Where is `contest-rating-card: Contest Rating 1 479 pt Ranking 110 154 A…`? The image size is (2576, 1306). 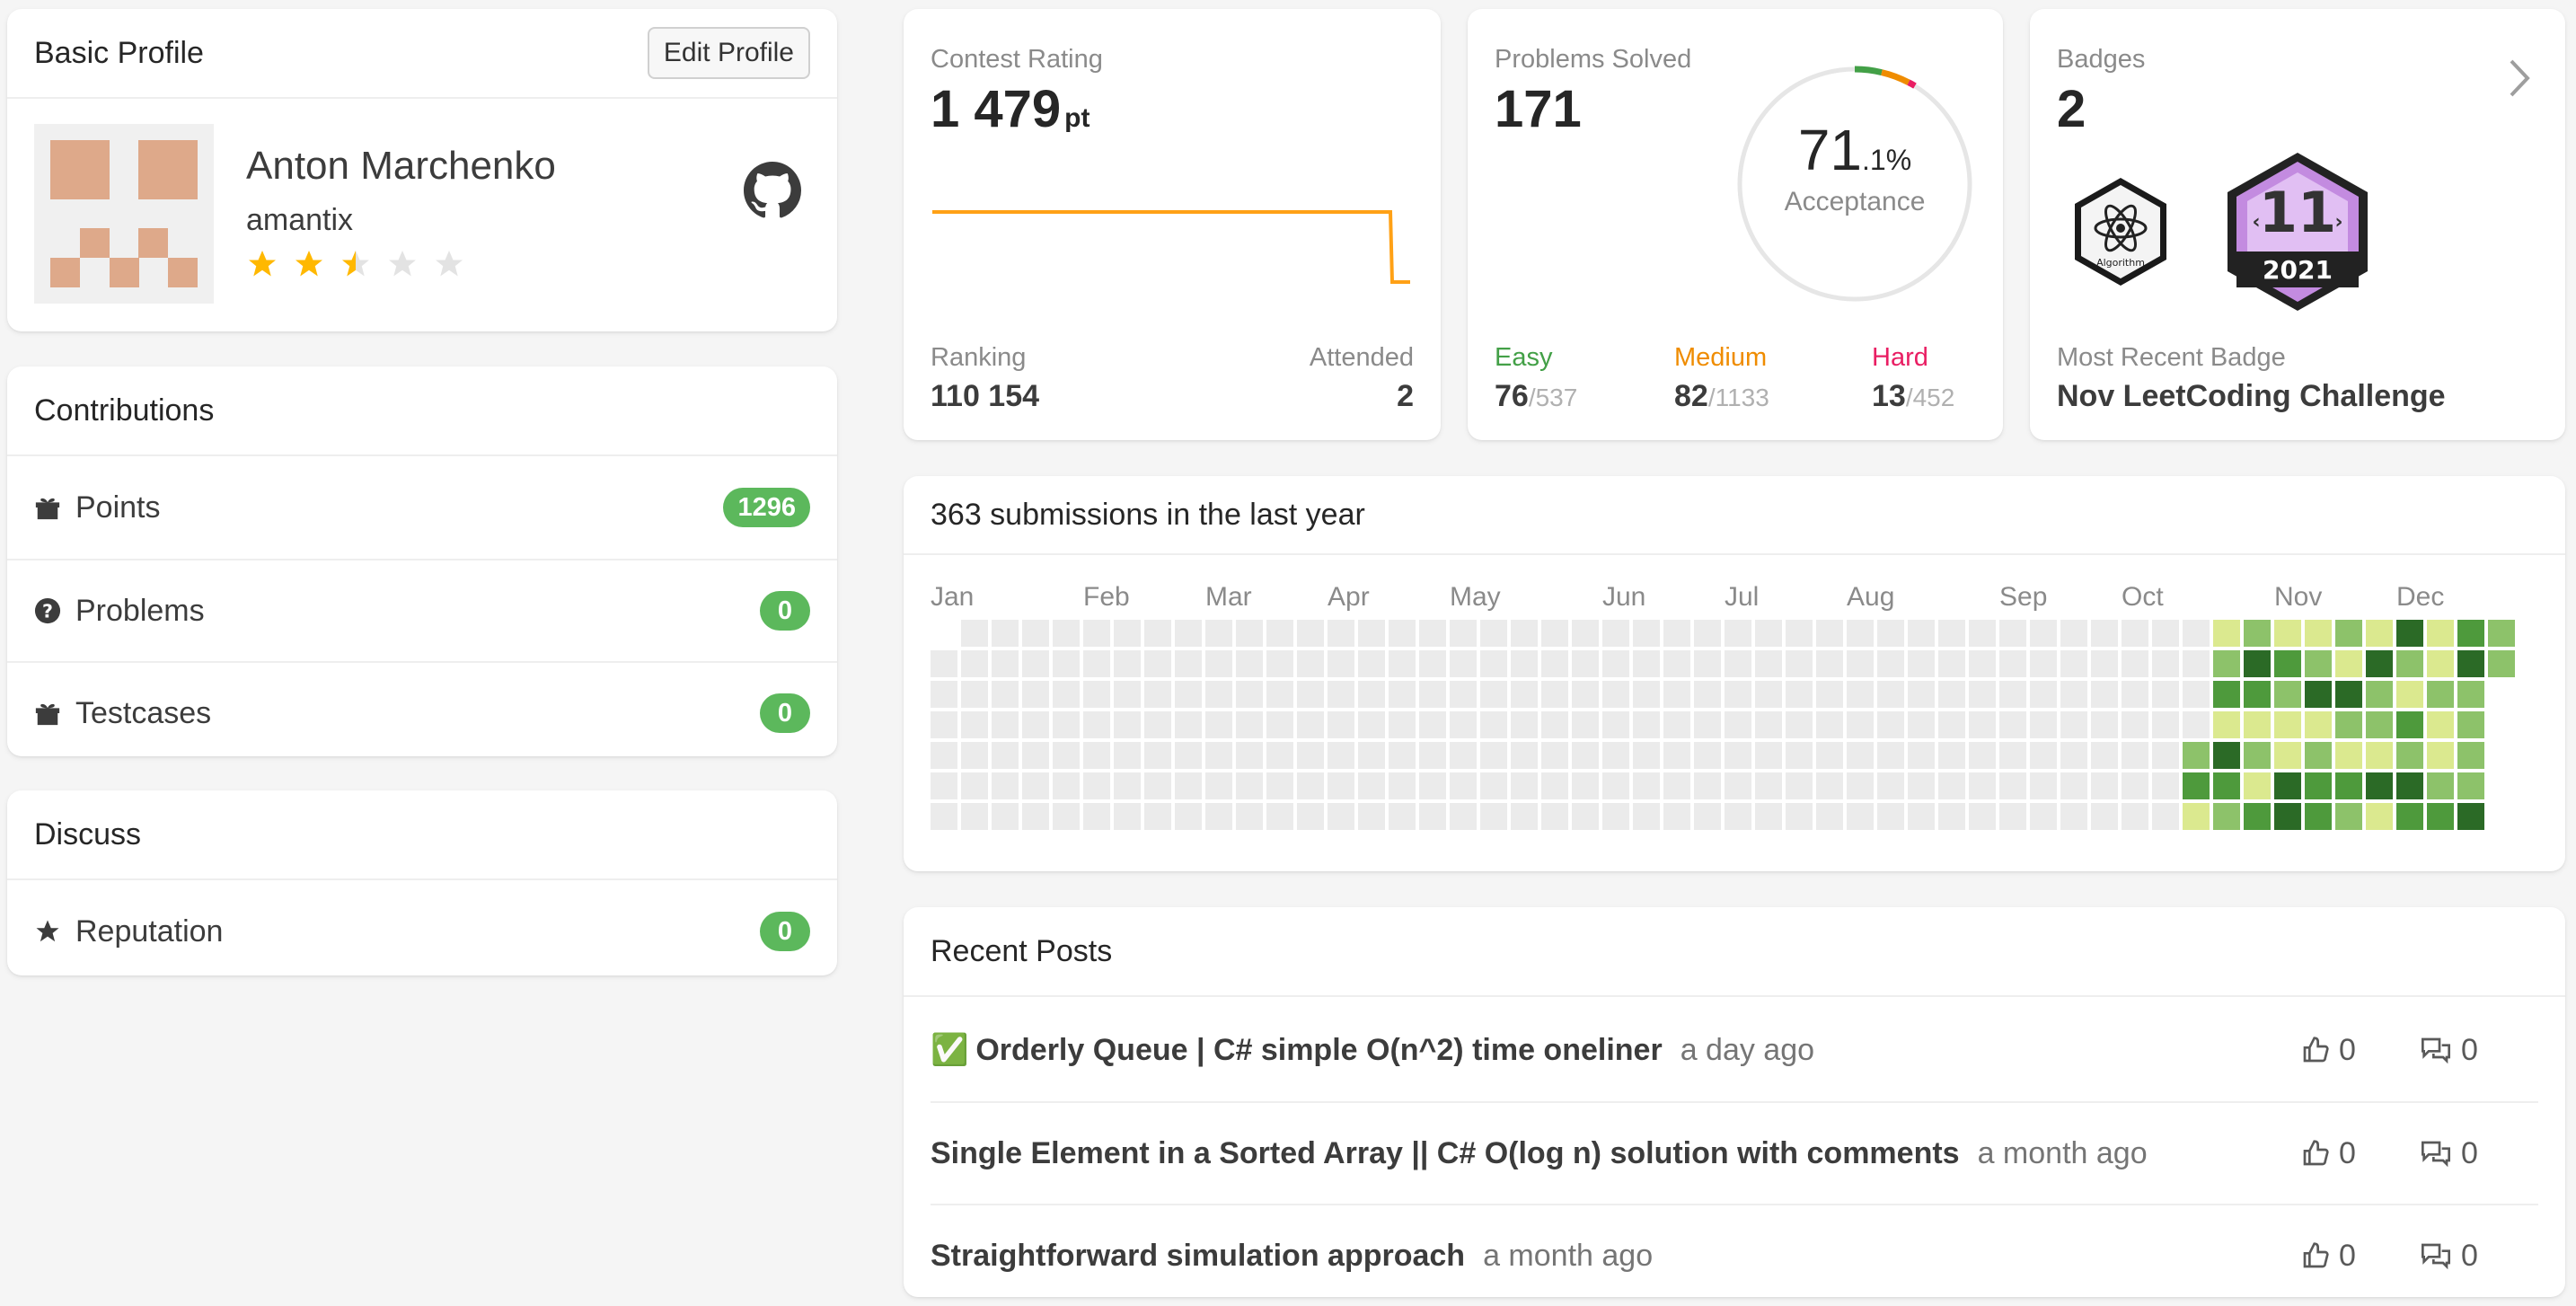
contest-rating-card: Contest Rating 1 479 pt Ranking 110 154 A… is located at coordinates (1172, 224).